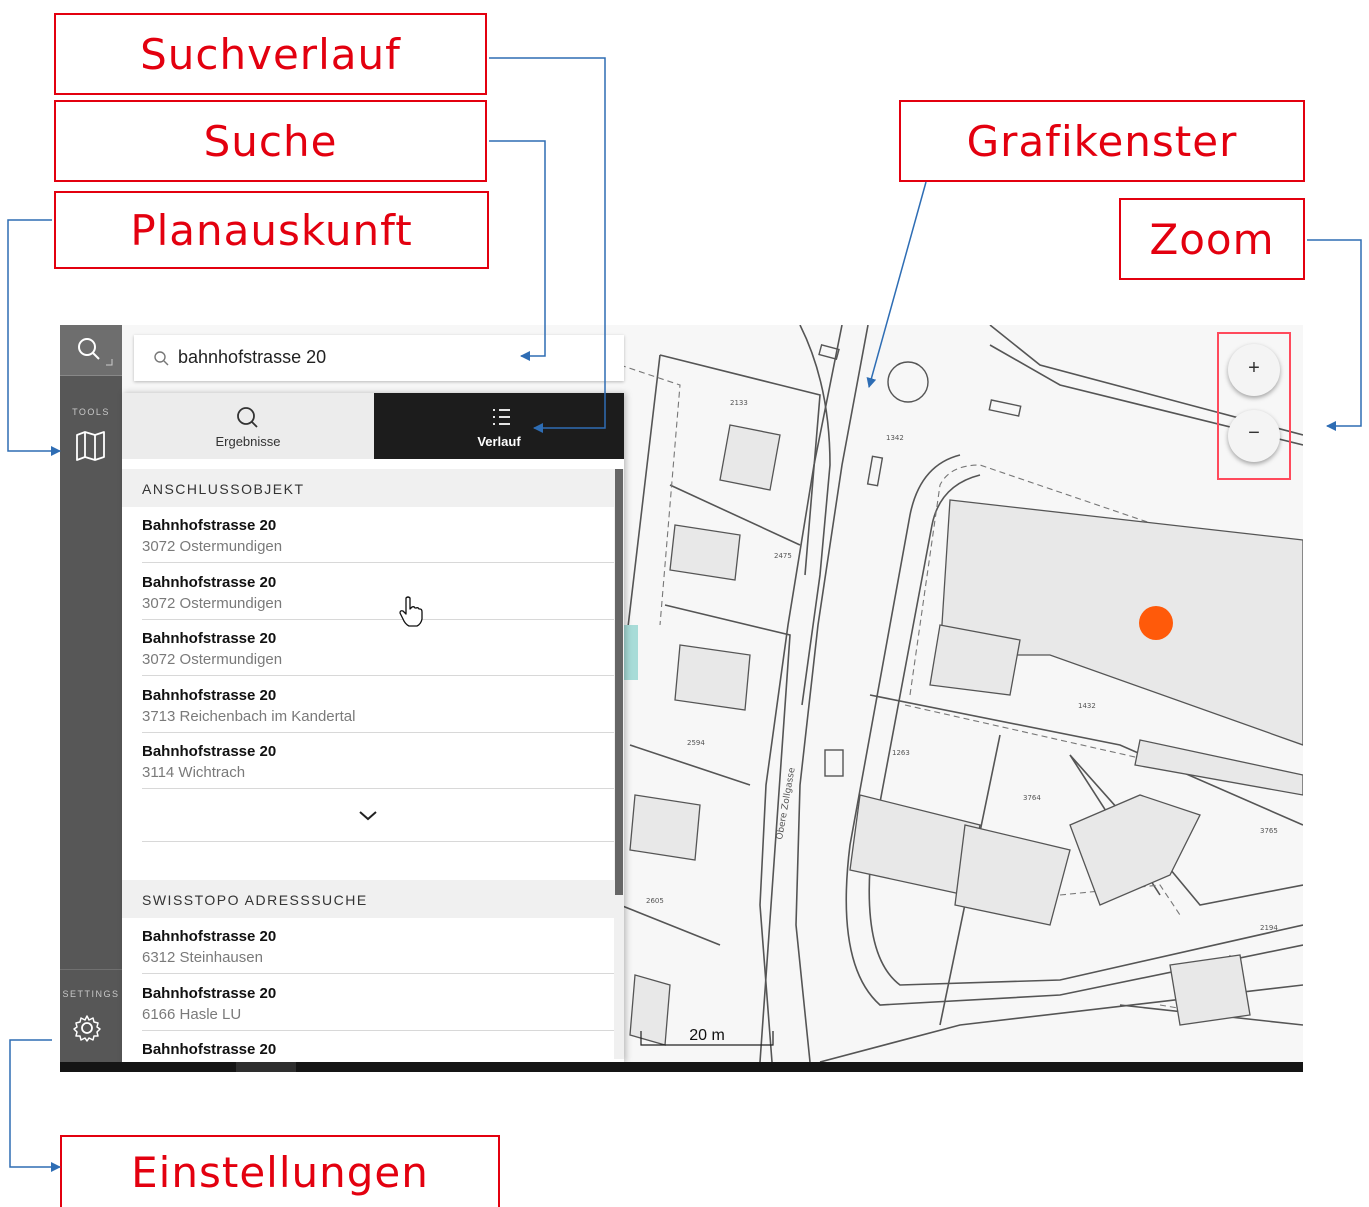 This screenshot has height=1207, width=1369. I want to click on callout-suchverlauf: Suchverlauf, so click(270, 54).